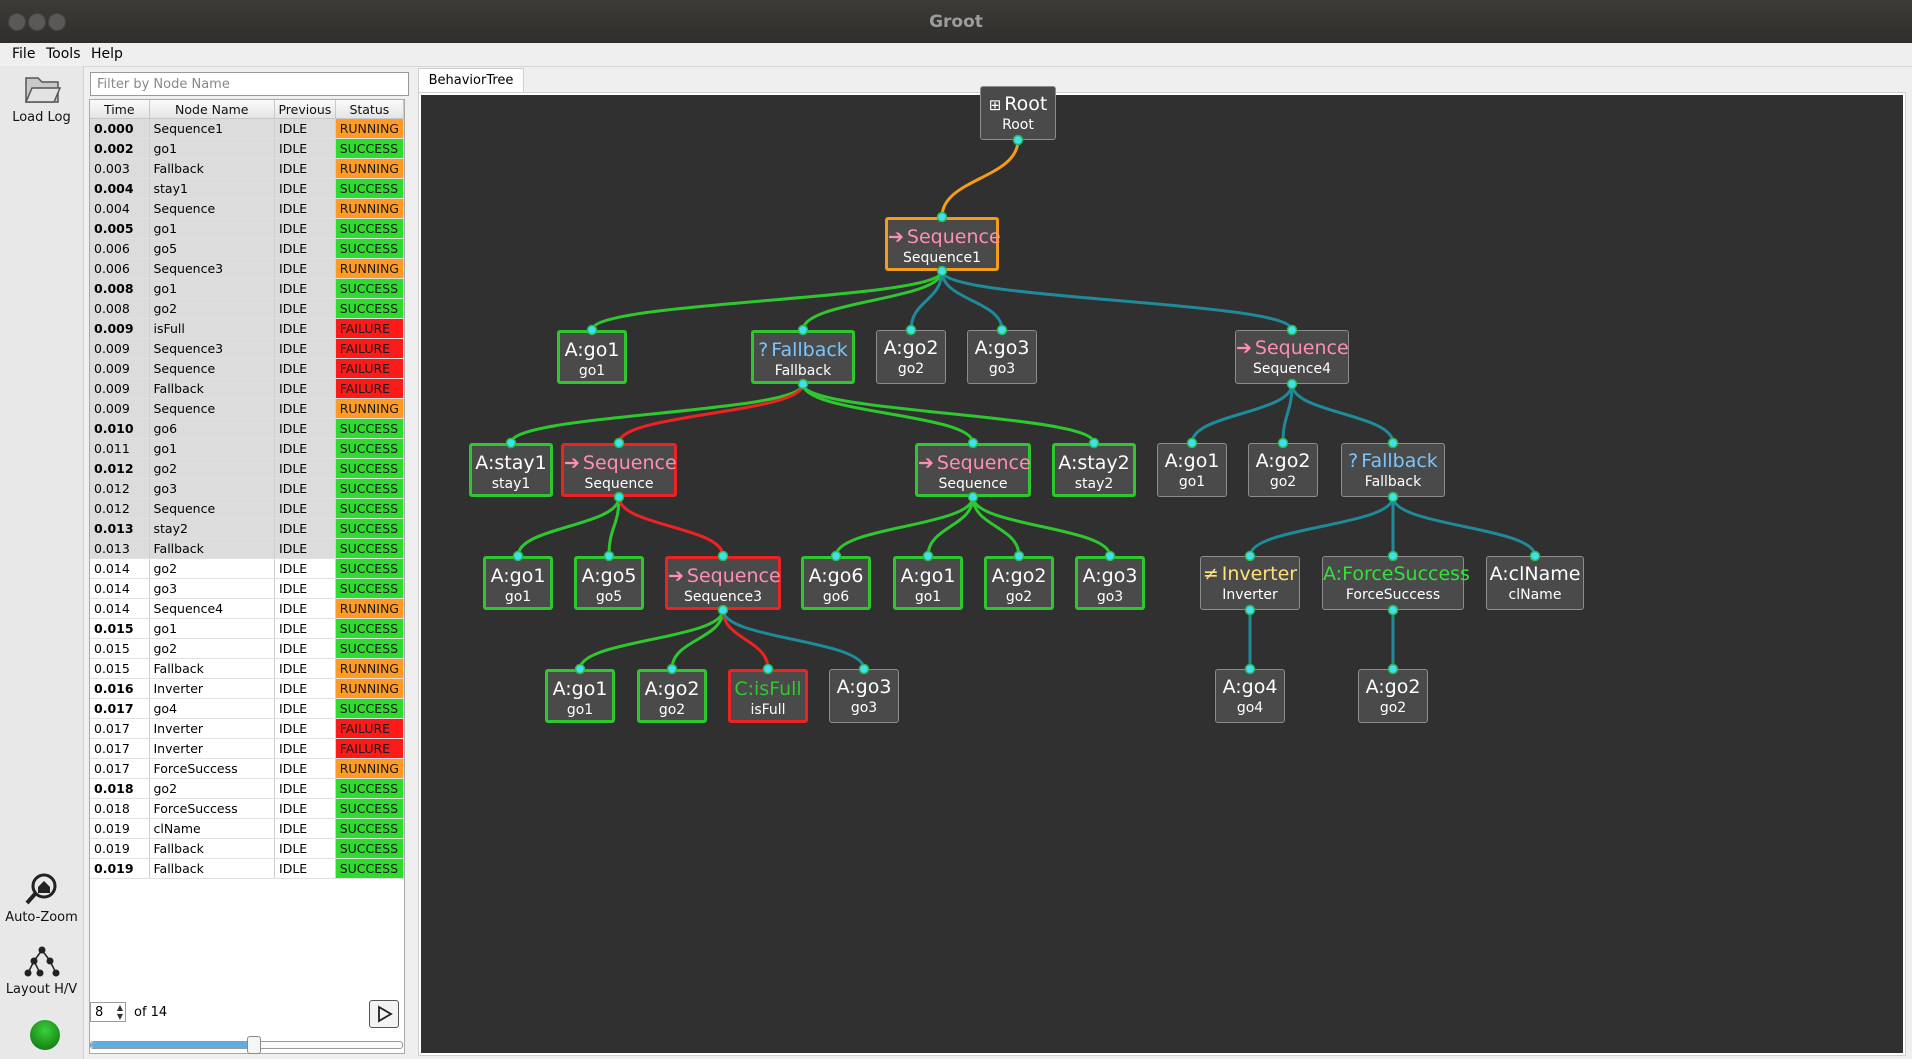 The width and height of the screenshot is (1912, 1059). What do you see at coordinates (1535, 583) in the screenshot?
I see `tree-node-clname: A:clName clName` at bounding box center [1535, 583].